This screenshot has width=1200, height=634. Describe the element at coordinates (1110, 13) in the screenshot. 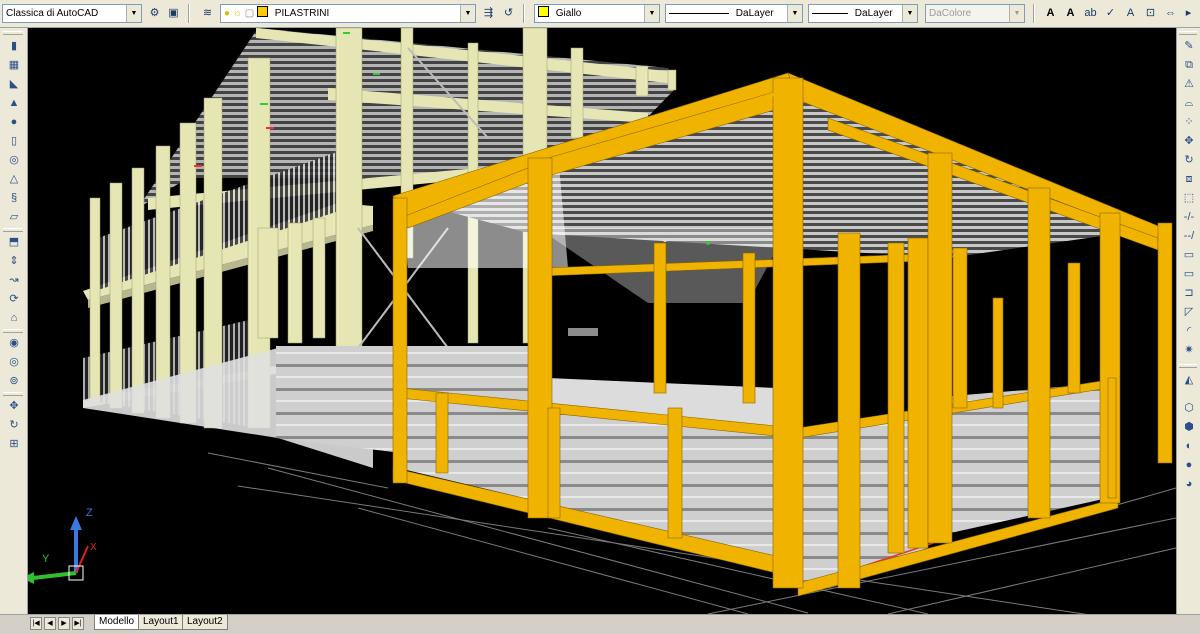

I see `spell-check-icon: ✓` at that location.